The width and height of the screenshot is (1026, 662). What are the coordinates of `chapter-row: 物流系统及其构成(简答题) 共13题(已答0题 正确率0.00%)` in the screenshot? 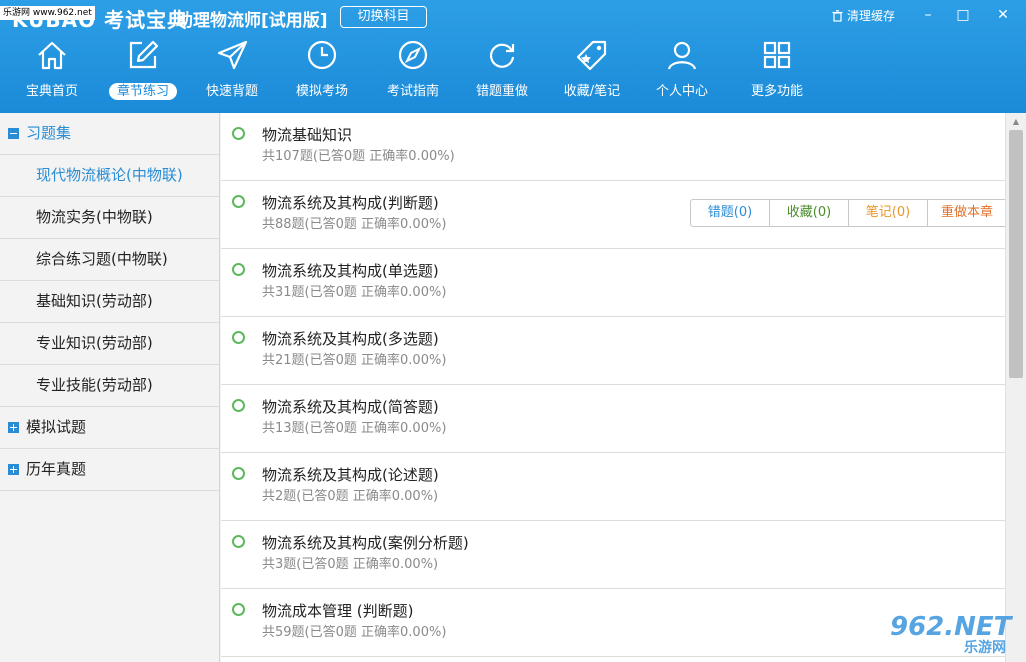 It's located at (613, 419).